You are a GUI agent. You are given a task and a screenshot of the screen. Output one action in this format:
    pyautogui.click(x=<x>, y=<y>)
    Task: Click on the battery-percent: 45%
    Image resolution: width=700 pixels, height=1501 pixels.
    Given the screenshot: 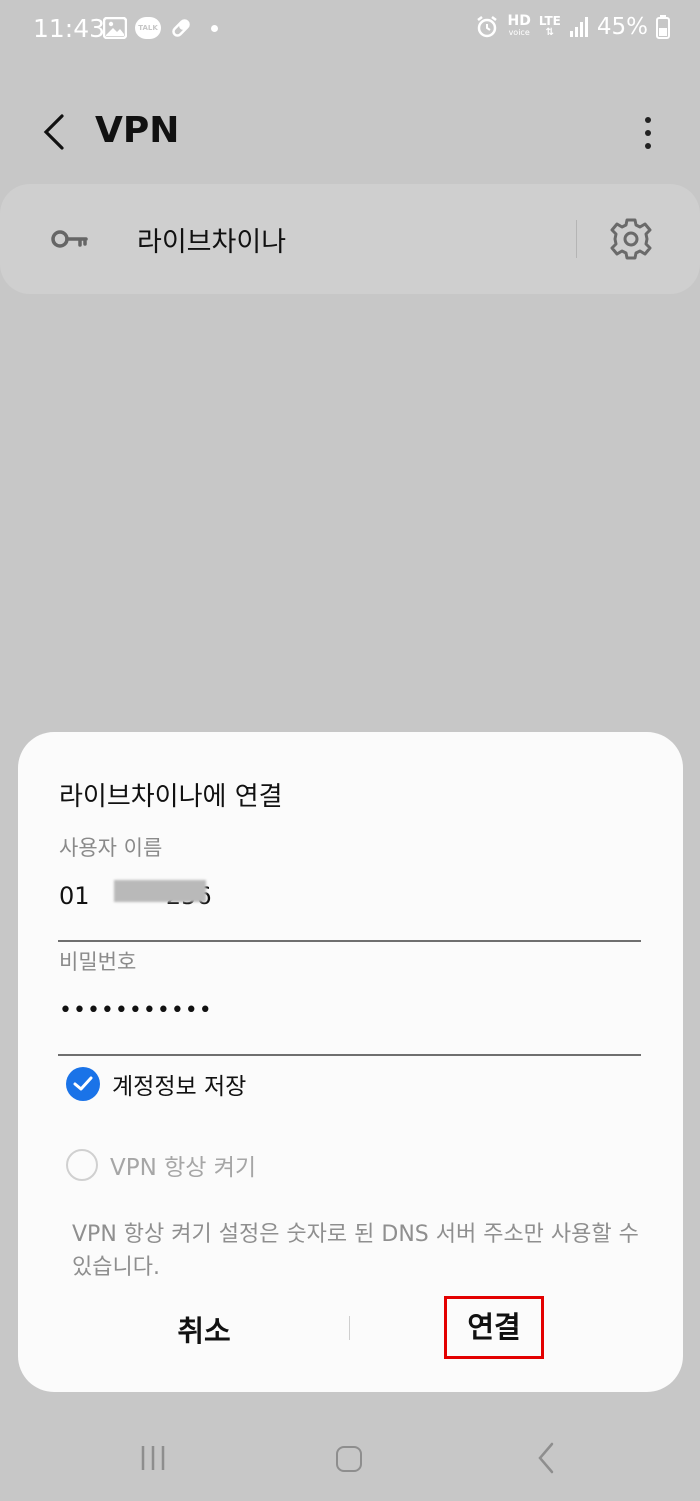 What is the action you would take?
    pyautogui.click(x=622, y=27)
    